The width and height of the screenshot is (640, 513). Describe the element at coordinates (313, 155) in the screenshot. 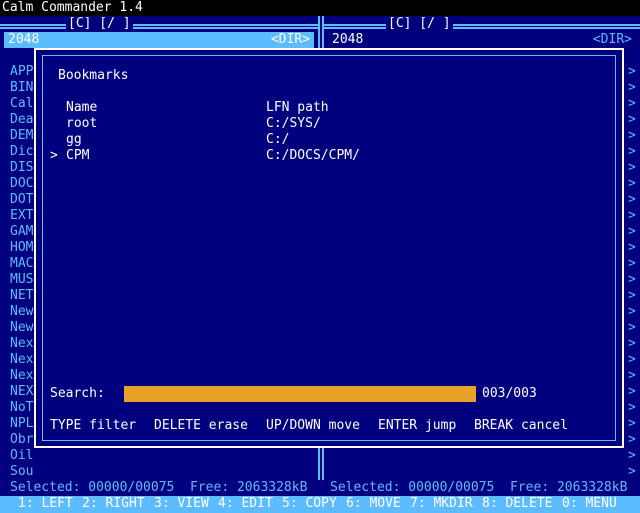

I see `bookmark-path: C:/DOCS/CPM/` at that location.